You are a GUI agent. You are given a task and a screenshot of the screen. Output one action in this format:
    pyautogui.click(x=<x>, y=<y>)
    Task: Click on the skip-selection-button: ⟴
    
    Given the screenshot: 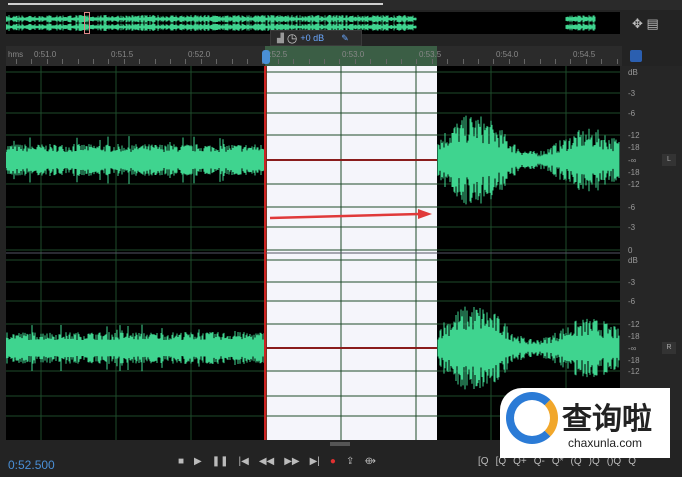 What is the action you would take?
    pyautogui.click(x=370, y=461)
    